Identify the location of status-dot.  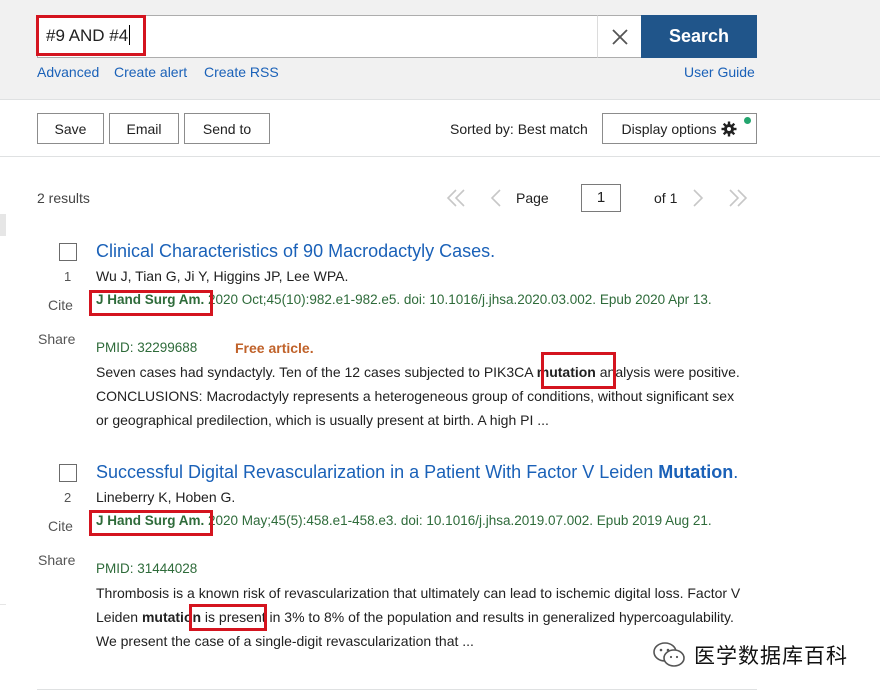
(747, 120).